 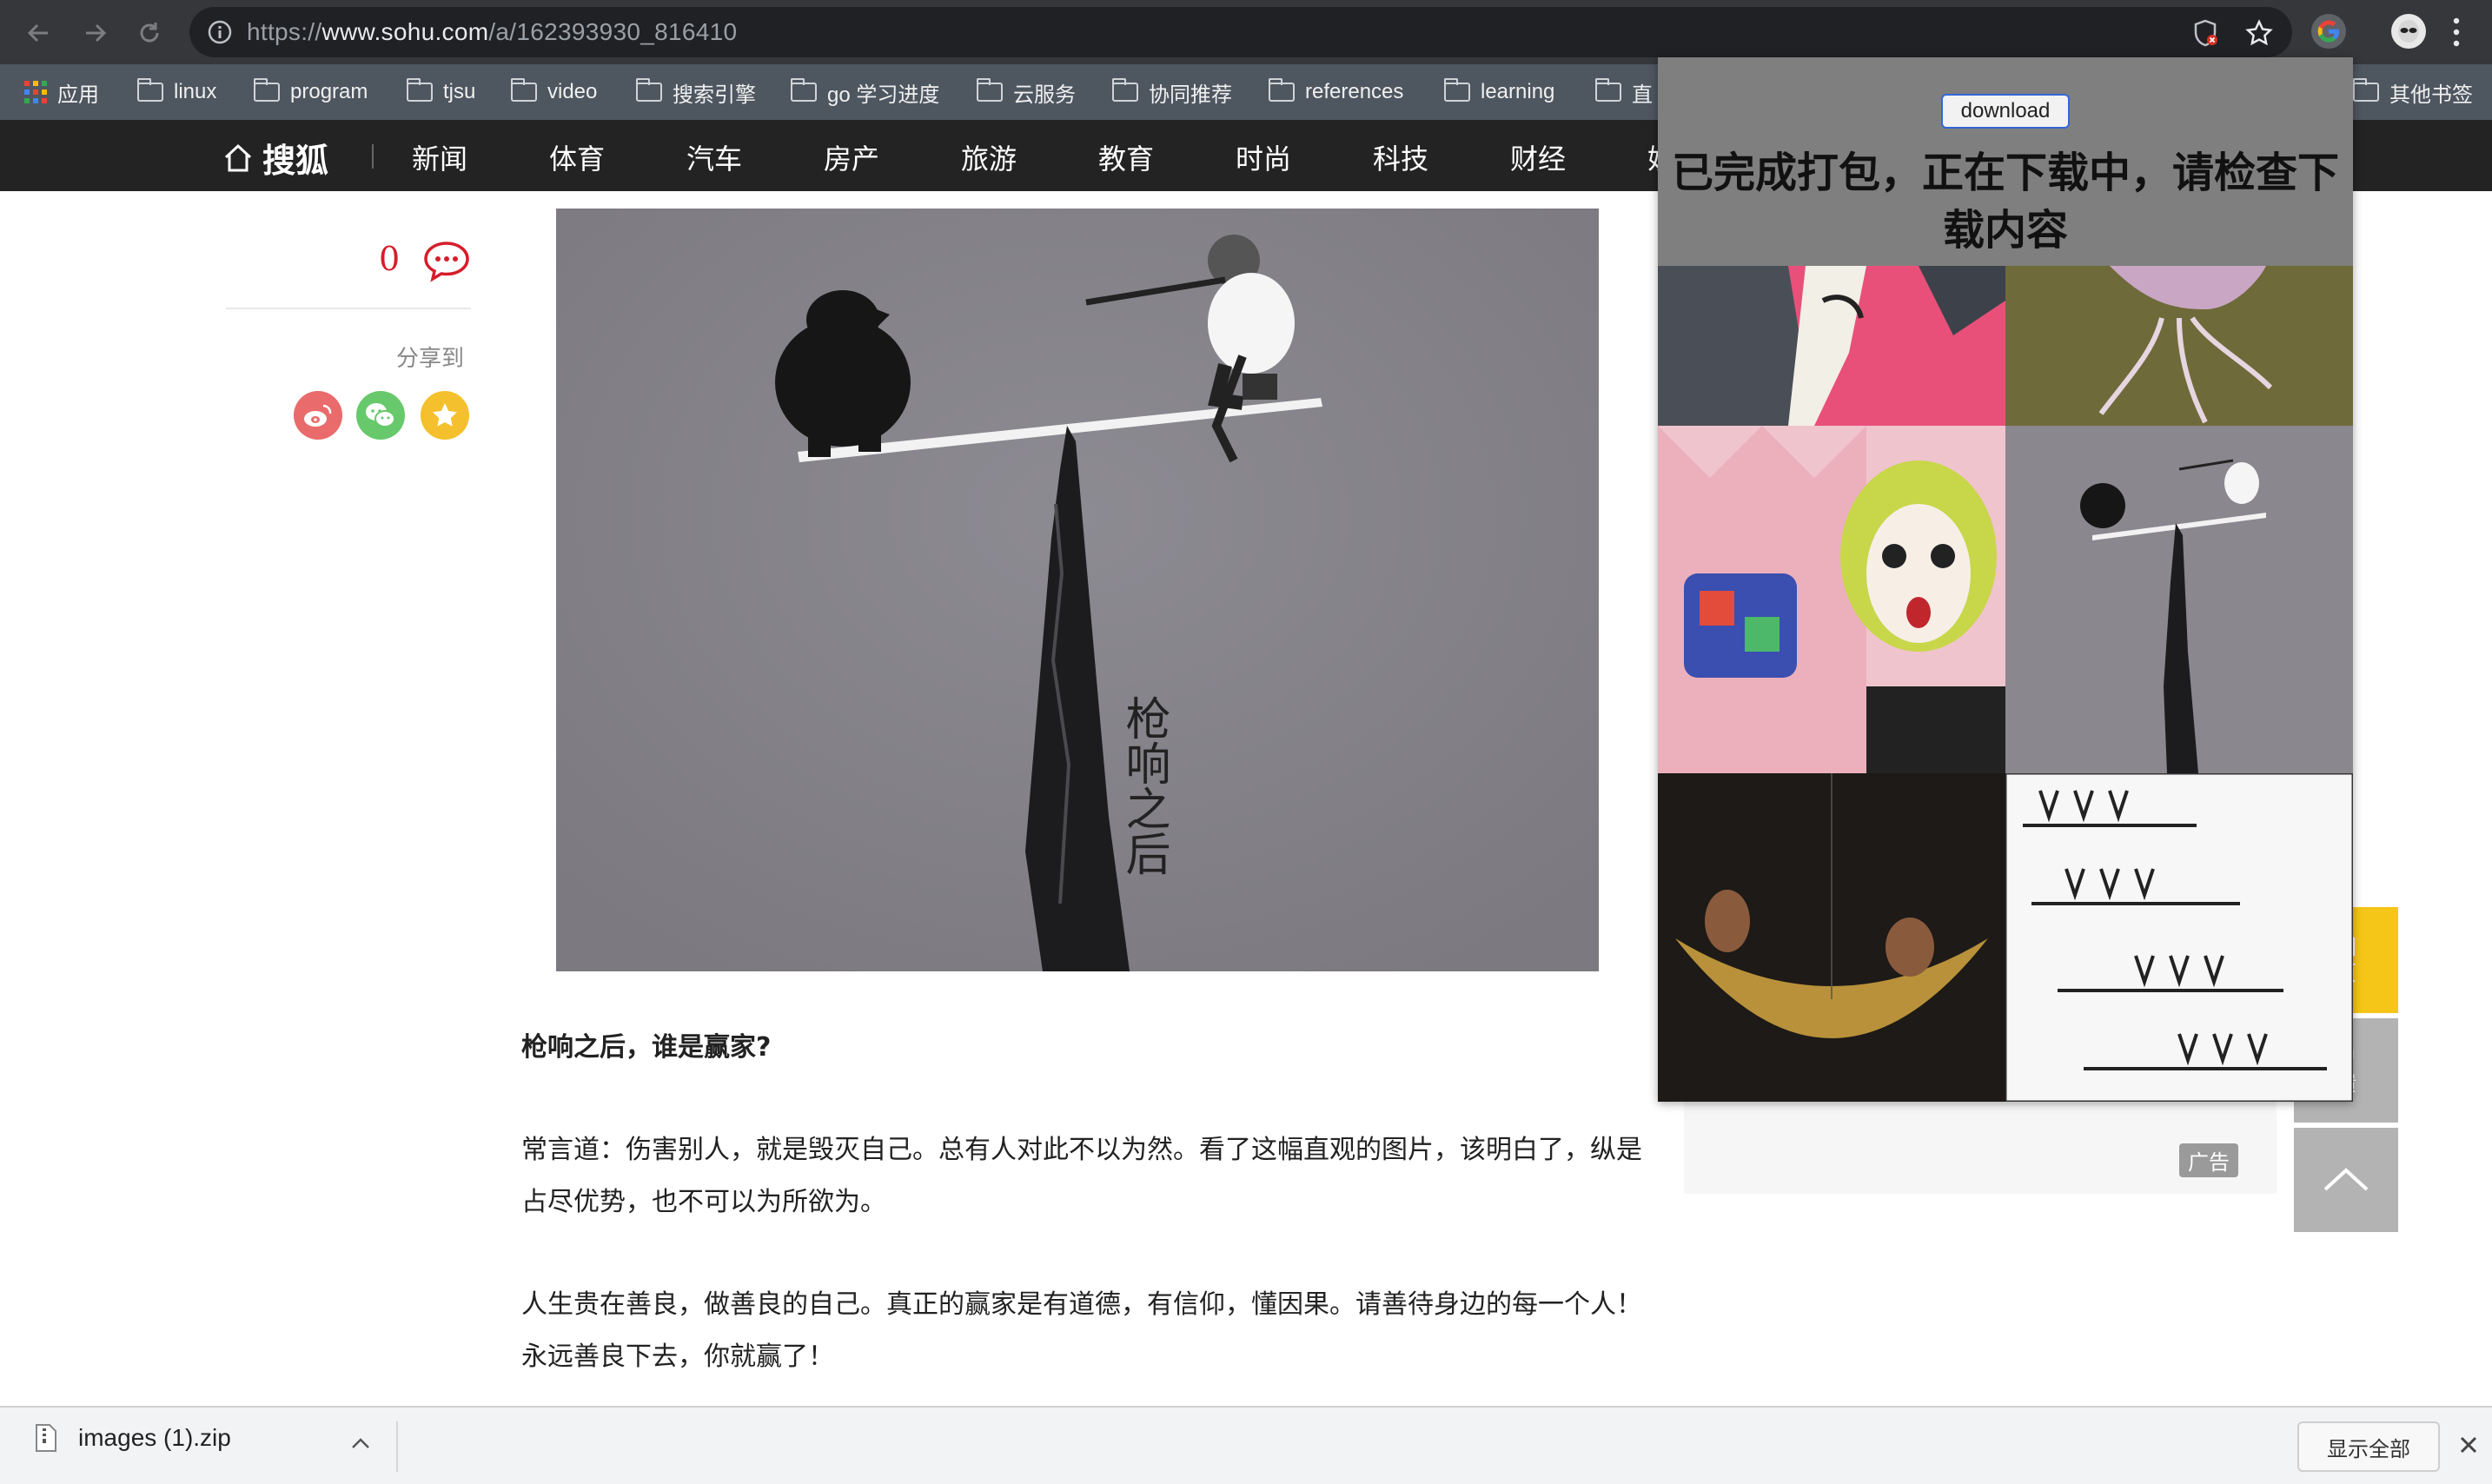 I want to click on download-button: download, so click(x=2005, y=111).